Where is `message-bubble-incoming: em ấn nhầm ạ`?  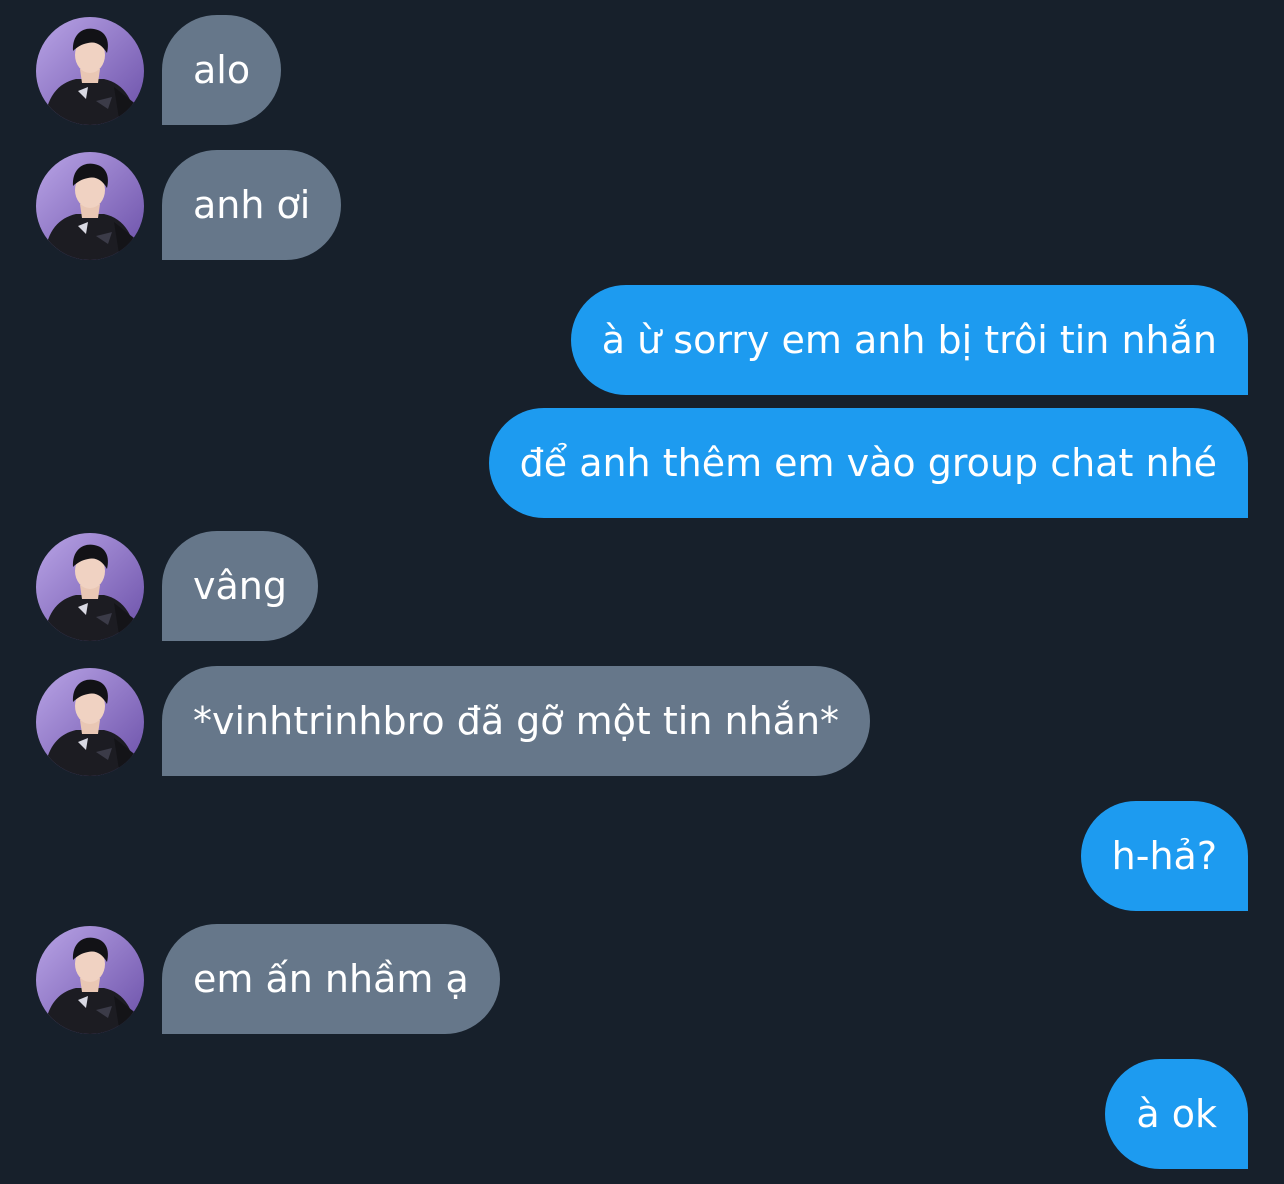 message-bubble-incoming: em ấn nhầm ạ is located at coordinates (331, 979).